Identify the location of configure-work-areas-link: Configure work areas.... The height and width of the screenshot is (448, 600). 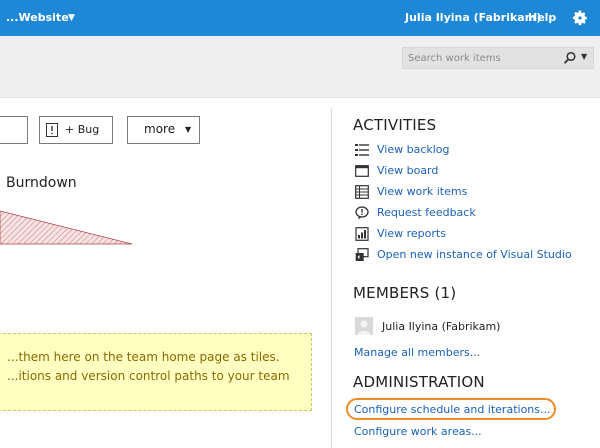
(418, 431).